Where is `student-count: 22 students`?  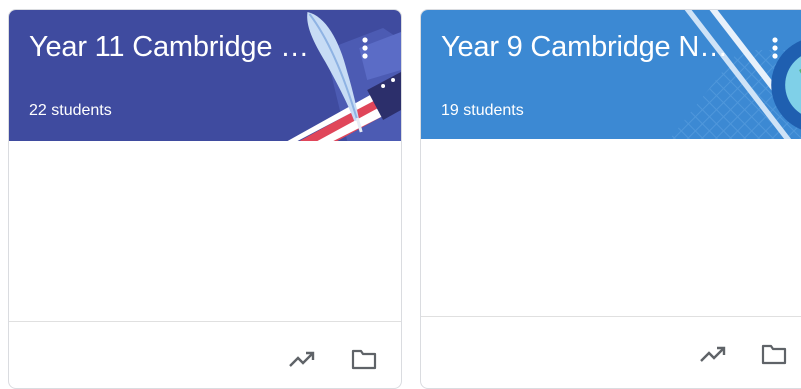 student-count: 22 students is located at coordinates (70, 111).